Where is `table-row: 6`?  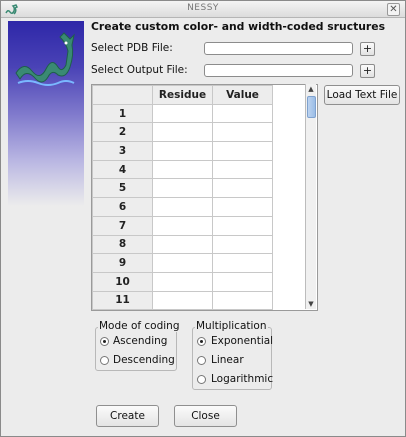 table-row: 6 is located at coordinates (197, 207).